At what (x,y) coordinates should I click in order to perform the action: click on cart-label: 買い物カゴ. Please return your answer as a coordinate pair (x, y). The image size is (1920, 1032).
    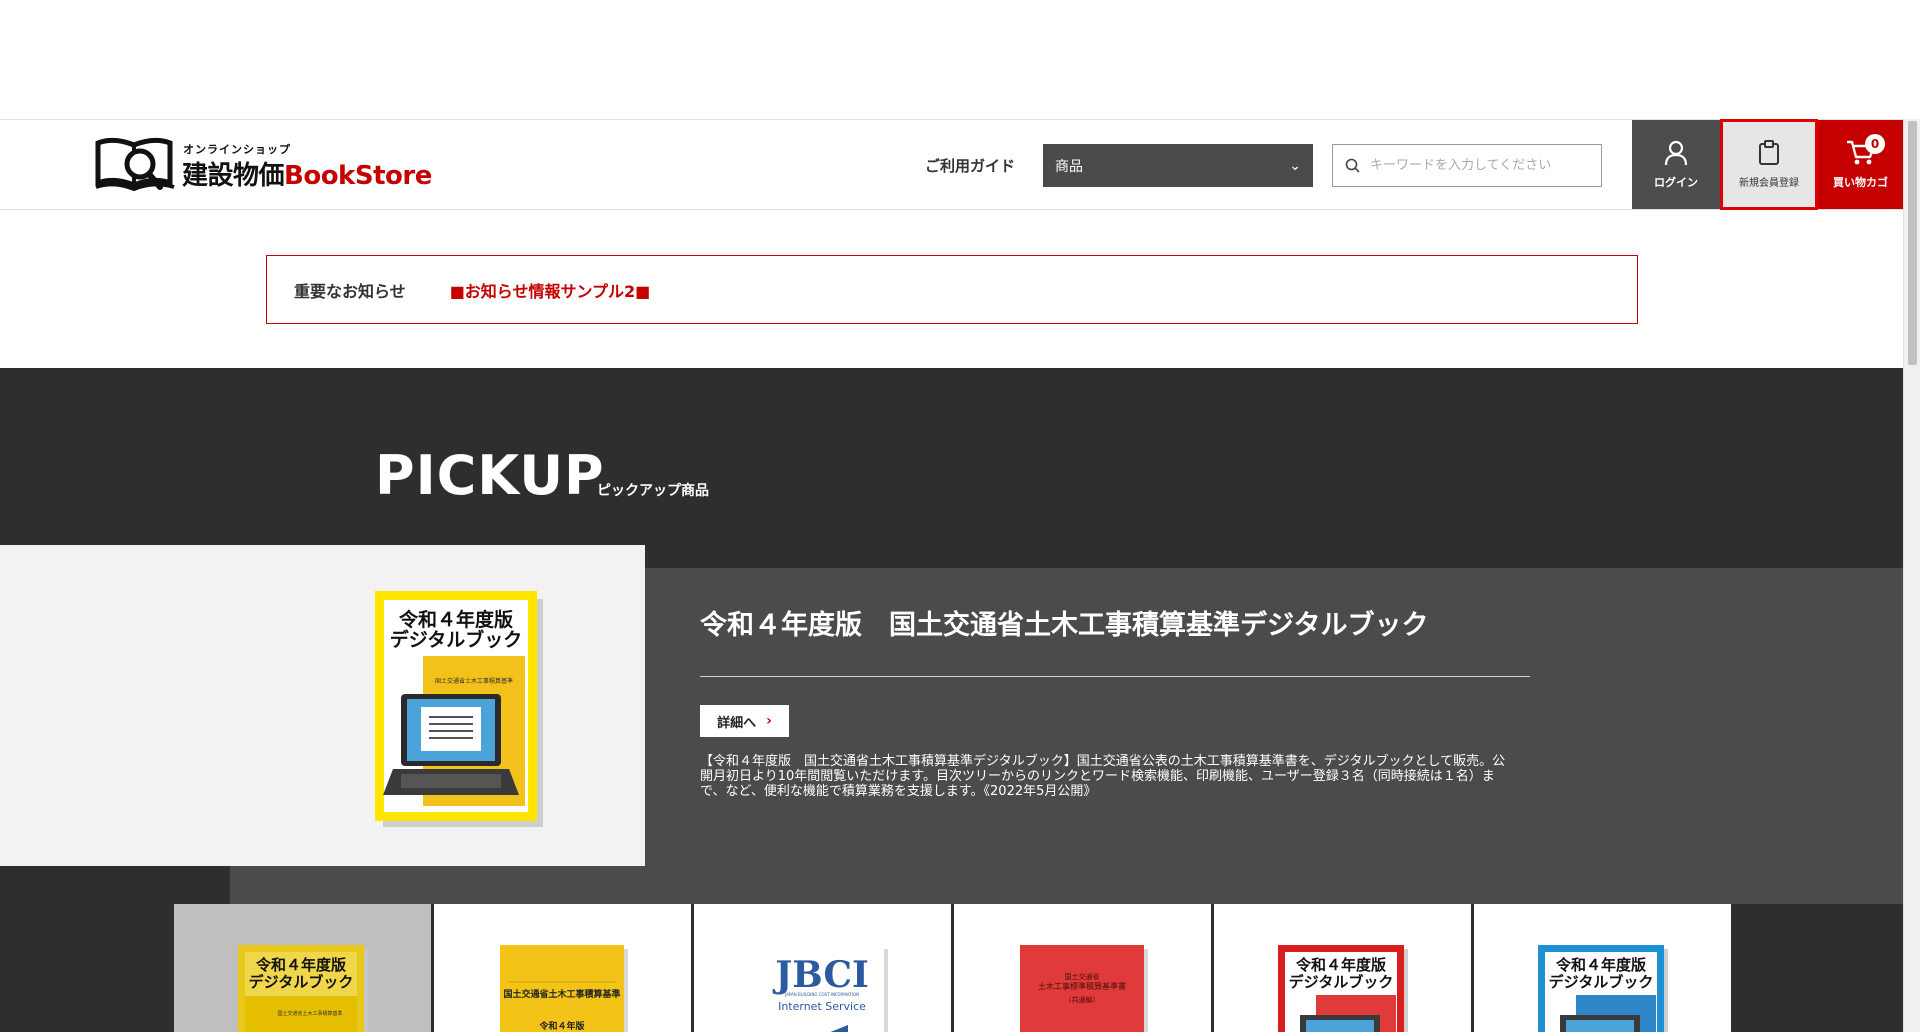
    Looking at the image, I should click on (1860, 182).